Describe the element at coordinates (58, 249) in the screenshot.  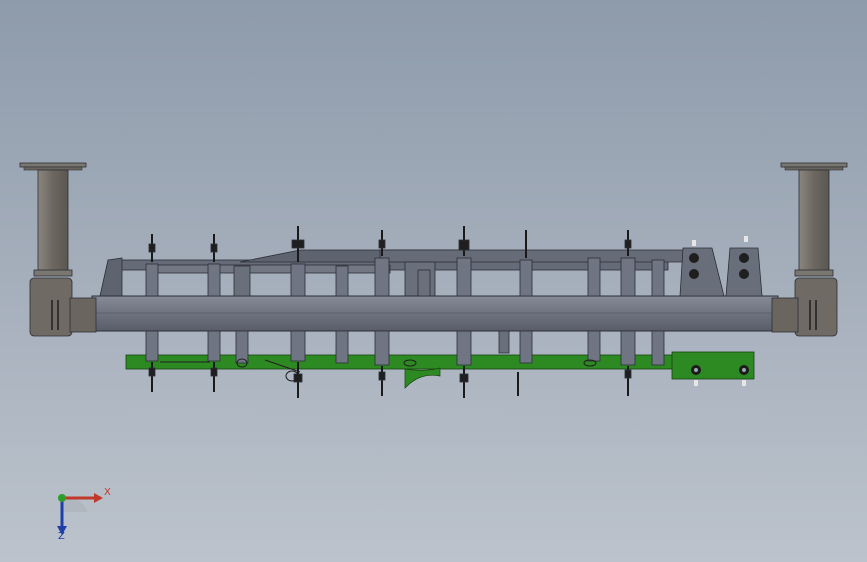
I see `left-support-post` at that location.